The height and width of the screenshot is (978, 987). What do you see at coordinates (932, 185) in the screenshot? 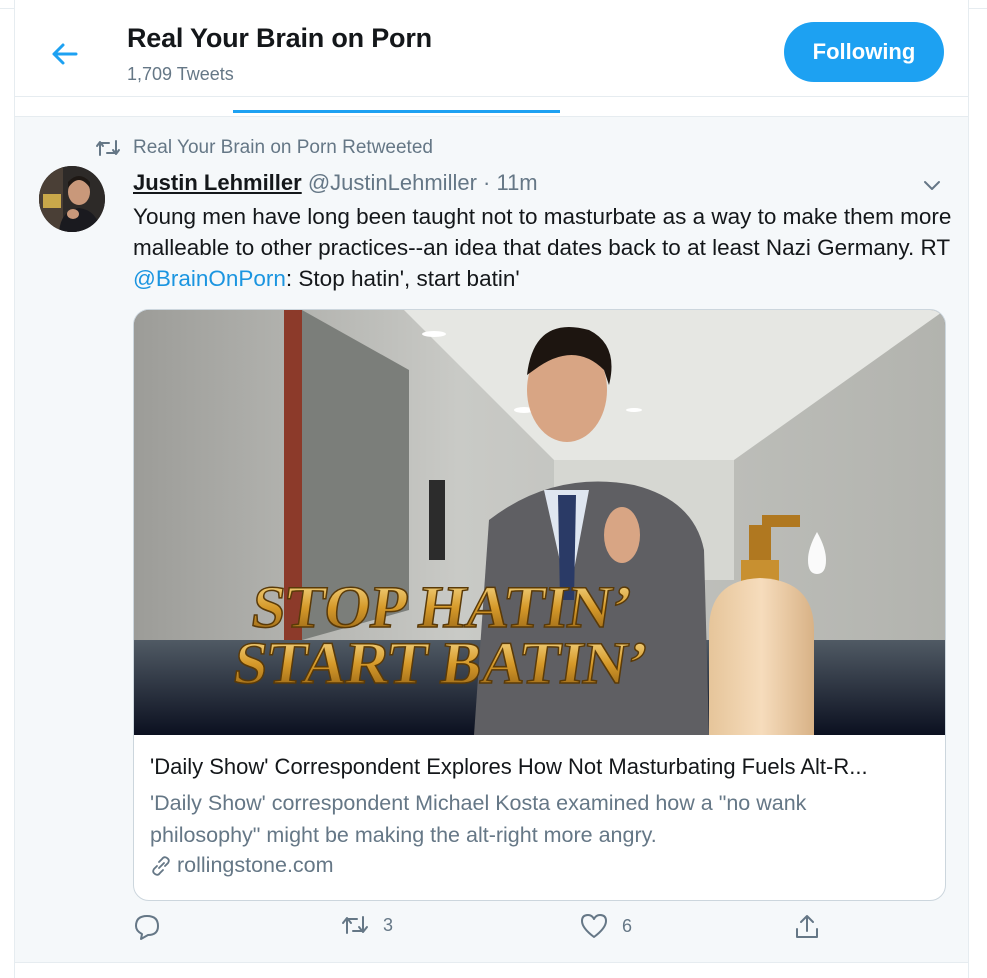
I see `chevron-down-icon` at bounding box center [932, 185].